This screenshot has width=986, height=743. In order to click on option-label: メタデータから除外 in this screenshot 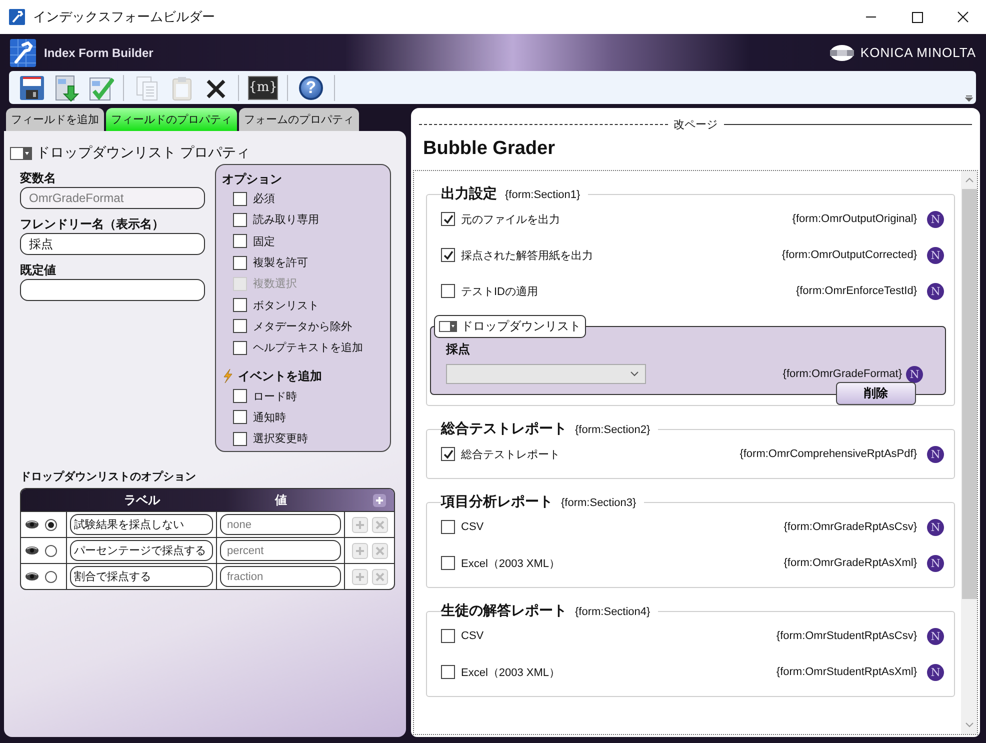, I will do `click(302, 327)`.